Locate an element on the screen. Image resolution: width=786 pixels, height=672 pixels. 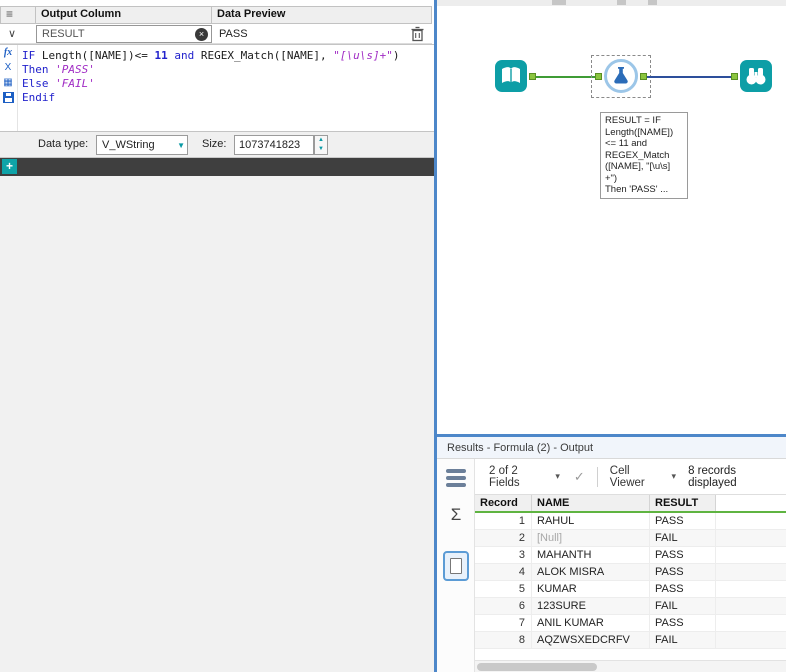
table-row: 1 RAHUL PASS is located at coordinates (630, 521).